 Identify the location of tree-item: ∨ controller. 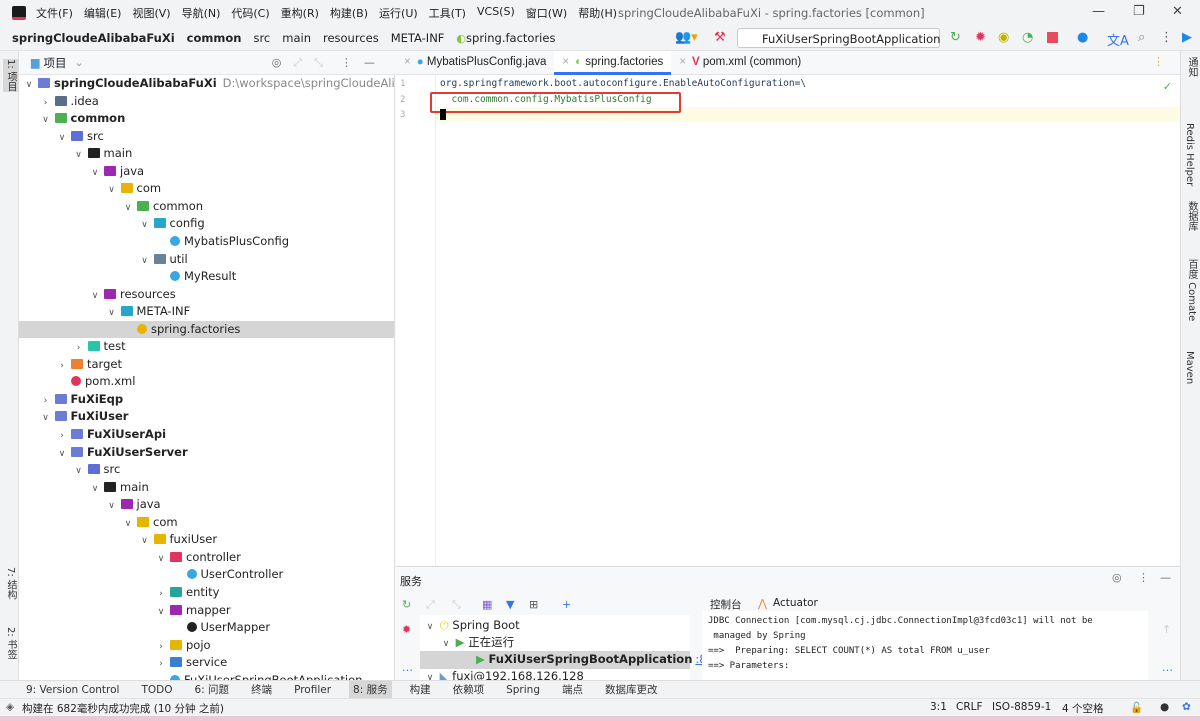
(206, 558).